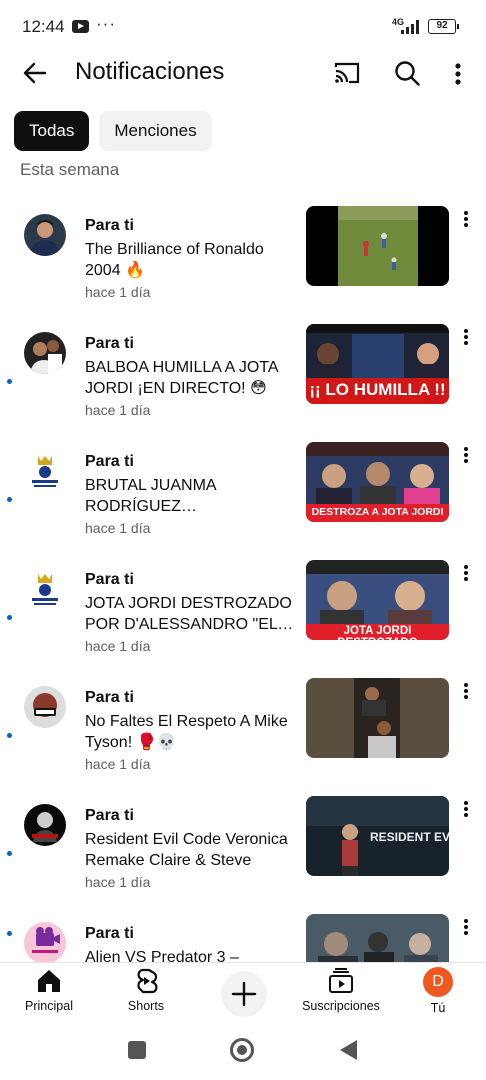  What do you see at coordinates (458, 73) in the screenshot?
I see `more-vert-icon` at bounding box center [458, 73].